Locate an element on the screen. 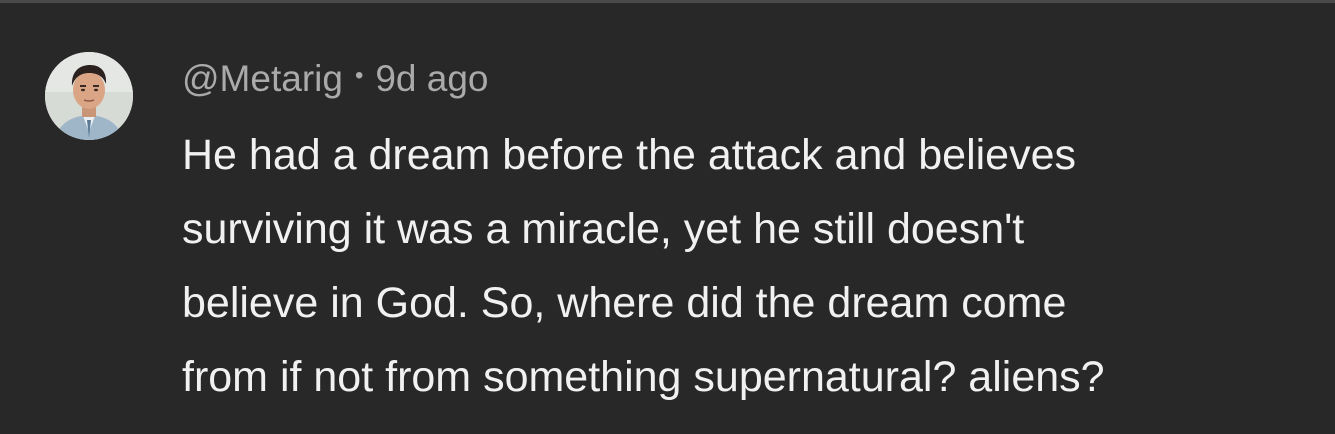 This screenshot has height=434, width=1335. user-avatar is located at coordinates (89, 96).